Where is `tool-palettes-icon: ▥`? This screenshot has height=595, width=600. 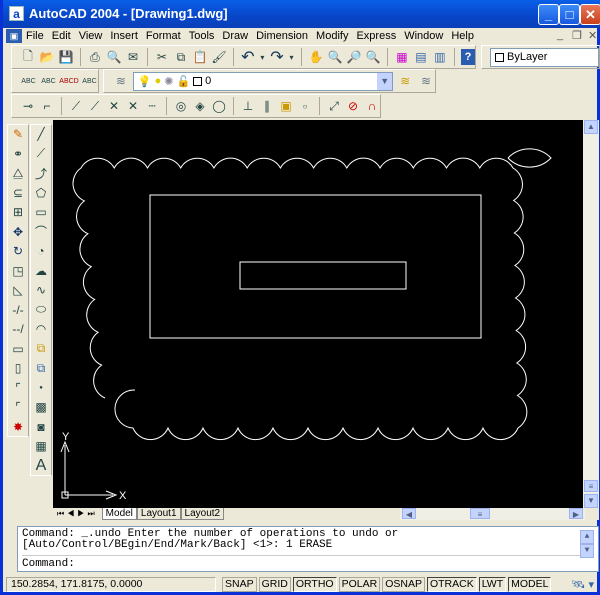
tool-palettes-icon: ▥ is located at coordinates (440, 57).